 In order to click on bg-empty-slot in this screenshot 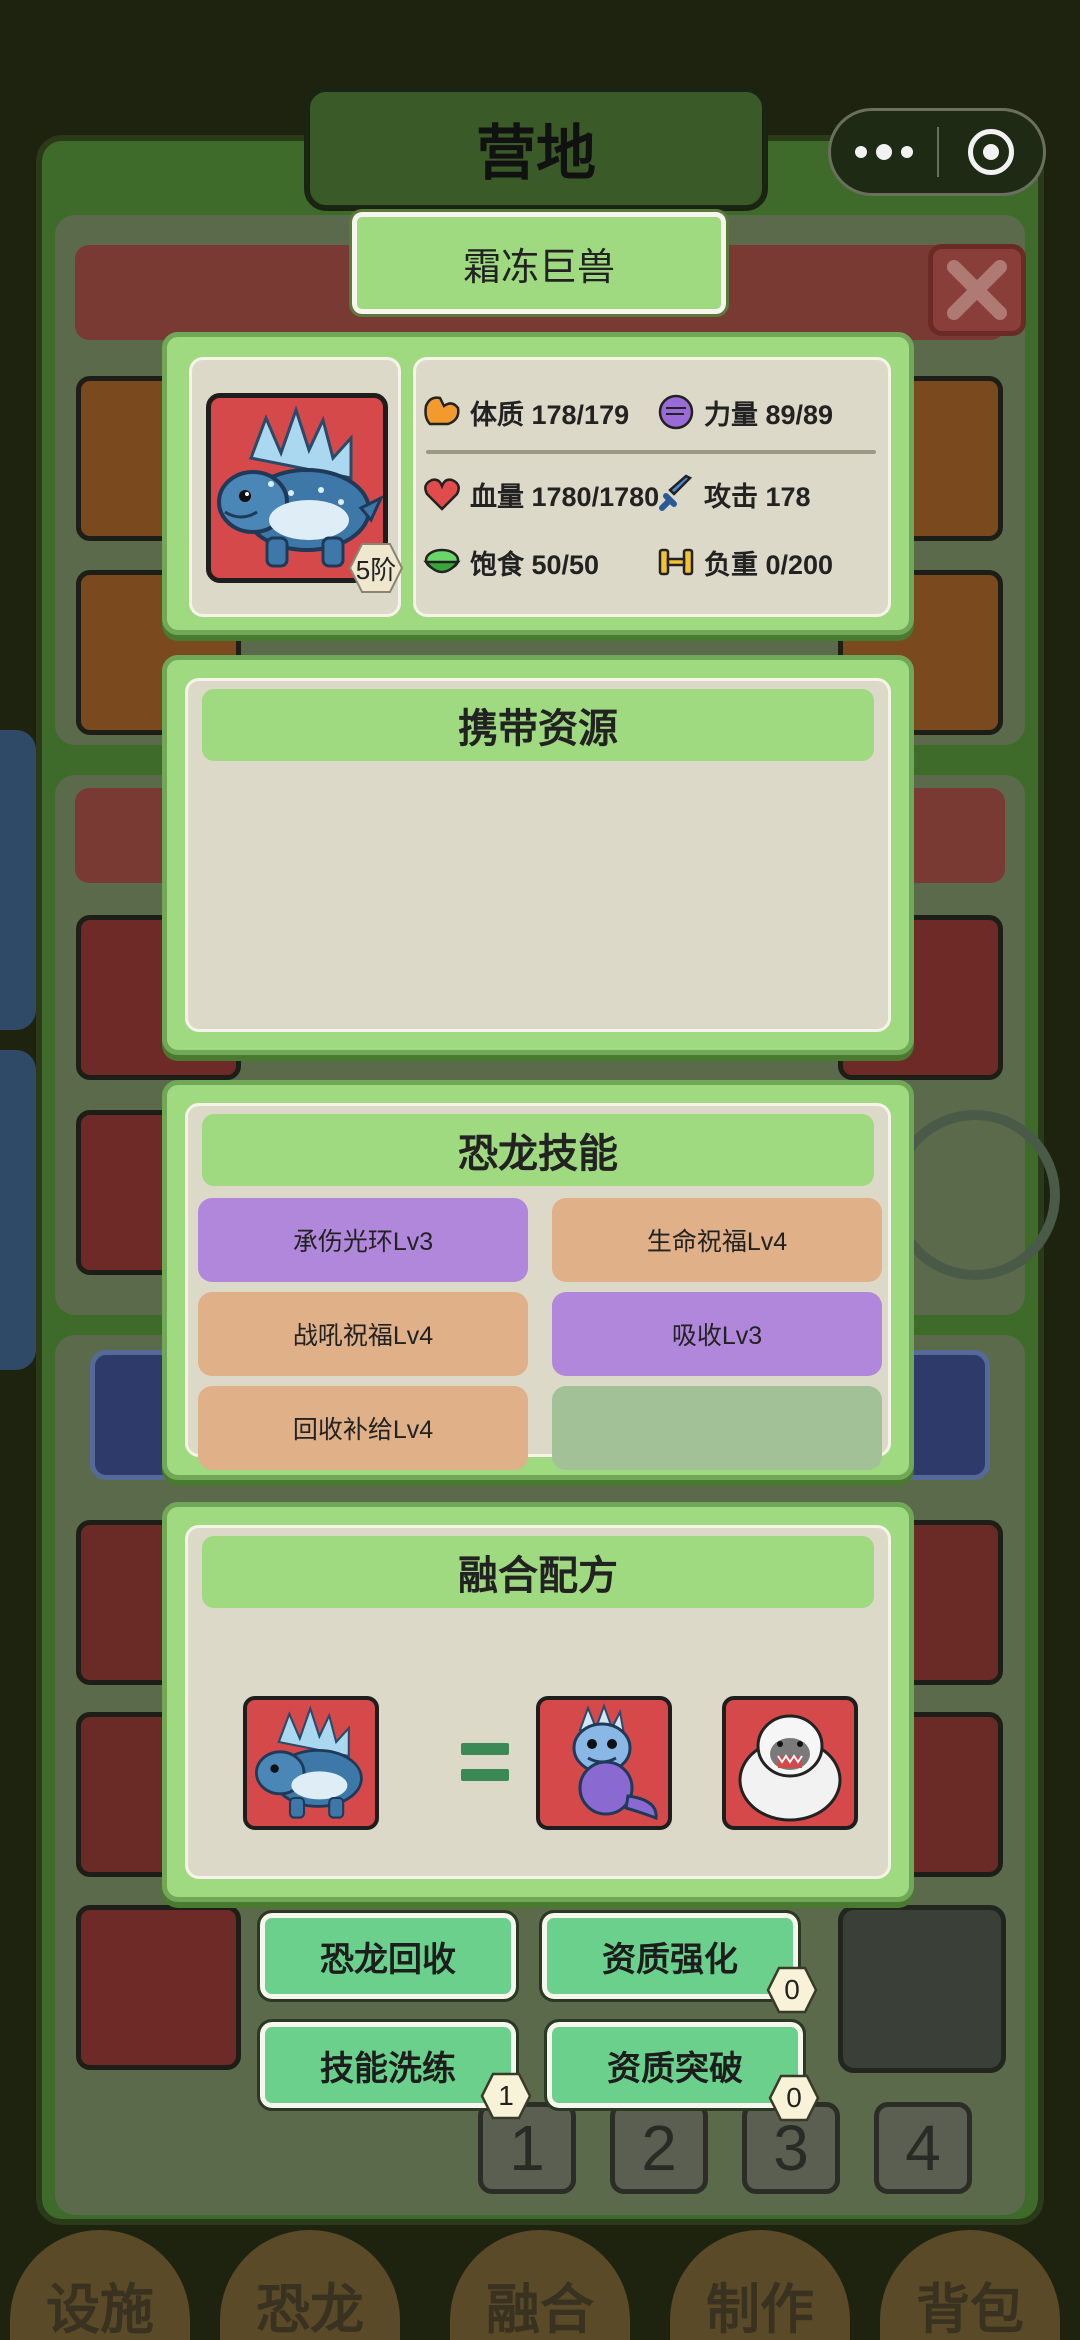, I will do `click(922, 1989)`.